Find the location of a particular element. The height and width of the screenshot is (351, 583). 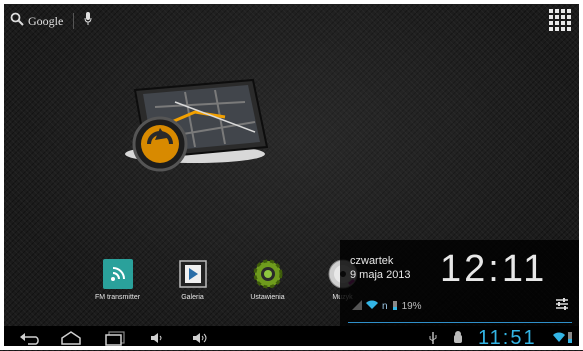

usb-icon is located at coordinates (433, 340).